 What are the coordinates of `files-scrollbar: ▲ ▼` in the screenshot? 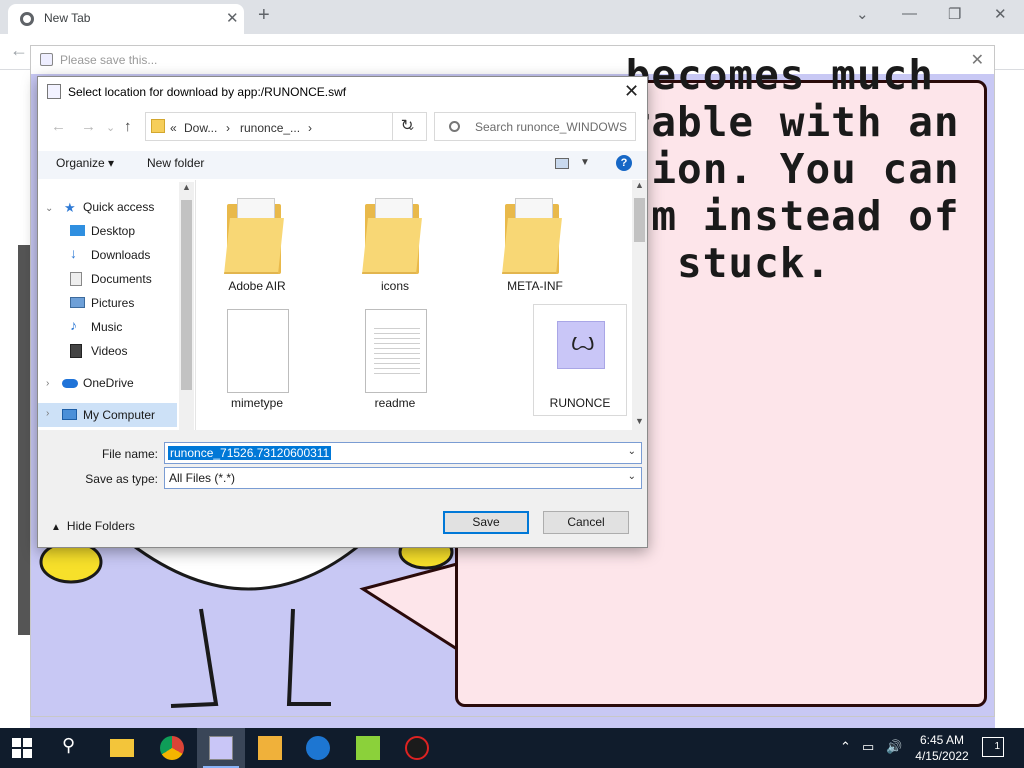 It's located at (639, 305).